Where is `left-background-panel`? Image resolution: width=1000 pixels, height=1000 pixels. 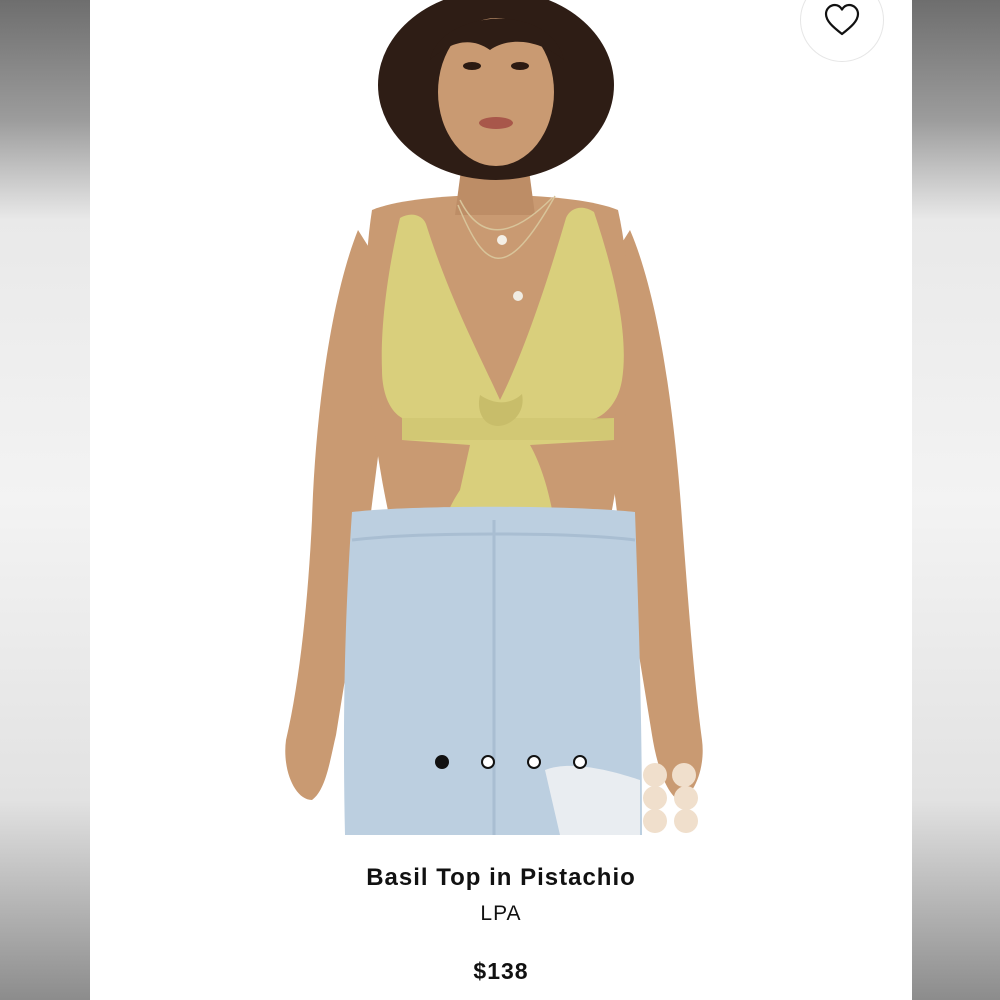 left-background-panel is located at coordinates (45, 500).